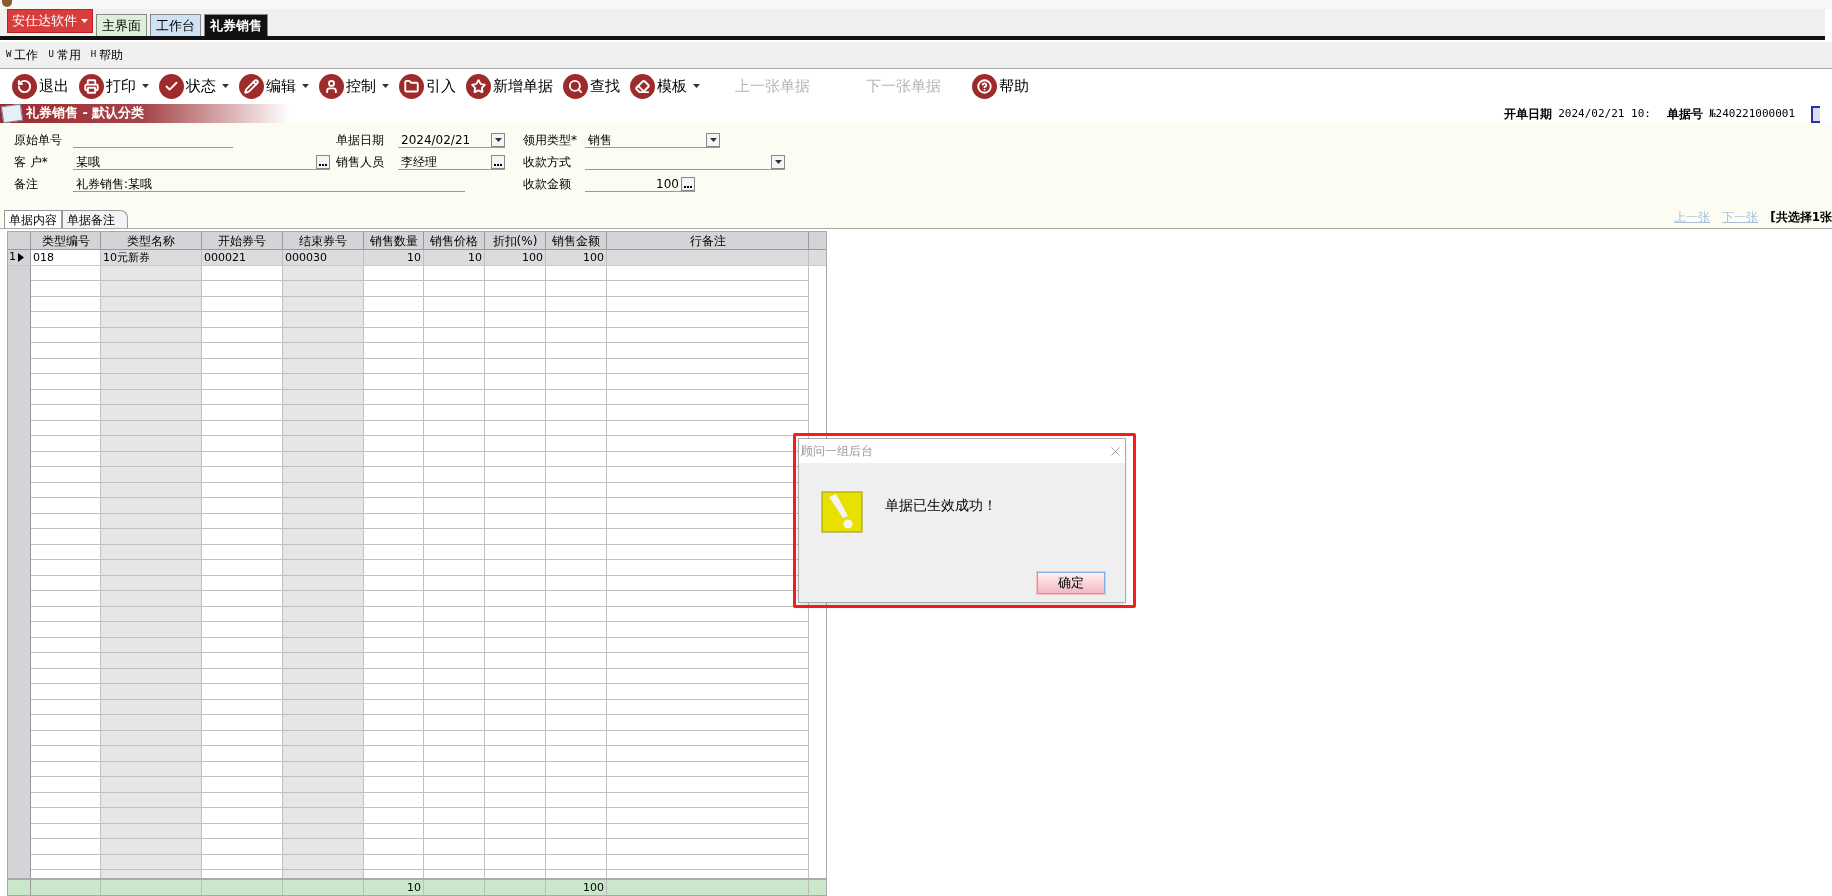 The height and width of the screenshot is (896, 1832). Describe the element at coordinates (511, 86) in the screenshot. I see `toolbar-button: 新增单据` at that location.